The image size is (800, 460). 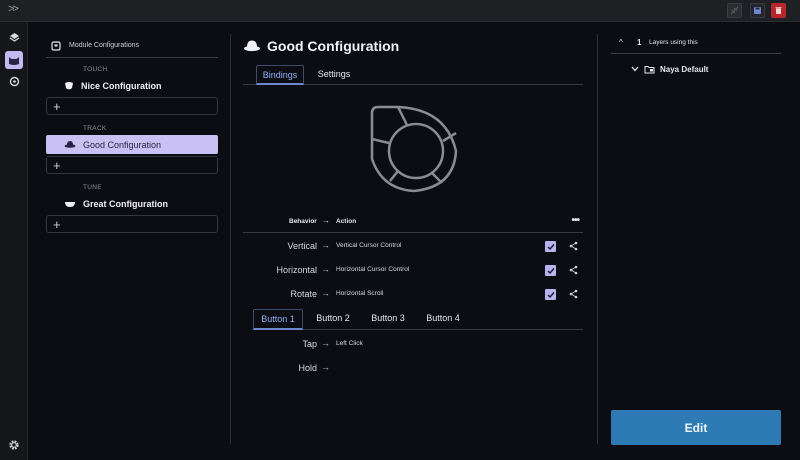 I want to click on refresh-icon, so click(x=14, y=81).